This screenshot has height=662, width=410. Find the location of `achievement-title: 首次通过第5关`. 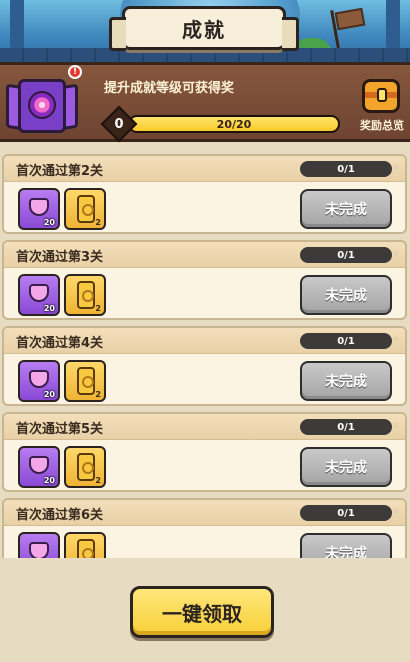

achievement-title: 首次通过第5关 is located at coordinates (60, 429).